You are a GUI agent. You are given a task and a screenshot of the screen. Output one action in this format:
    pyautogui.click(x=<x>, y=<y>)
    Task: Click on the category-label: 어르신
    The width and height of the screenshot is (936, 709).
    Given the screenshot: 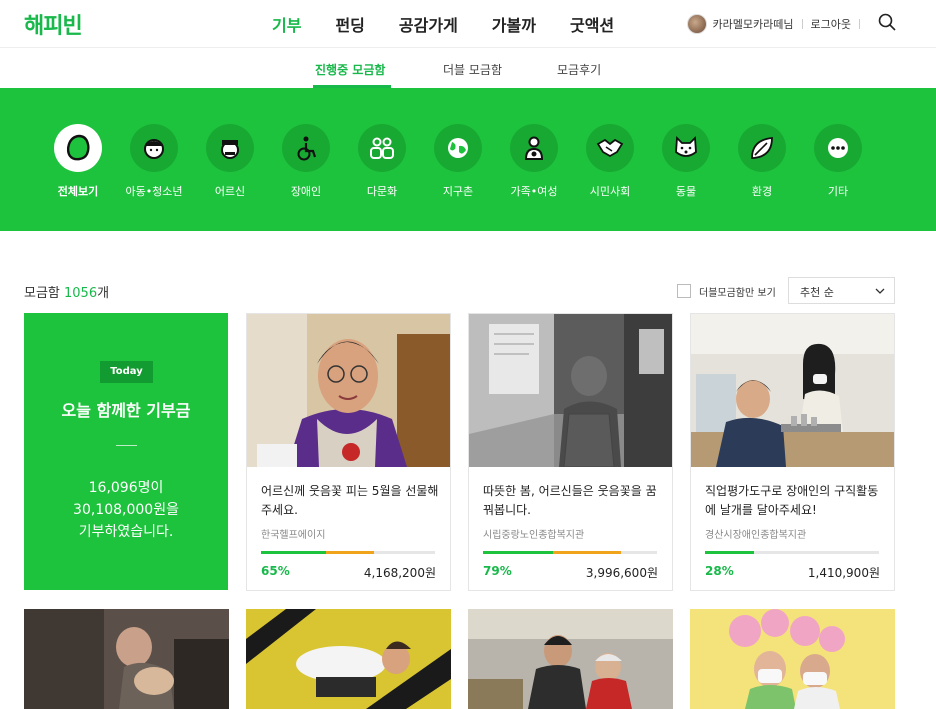 What is the action you would take?
    pyautogui.click(x=230, y=191)
    